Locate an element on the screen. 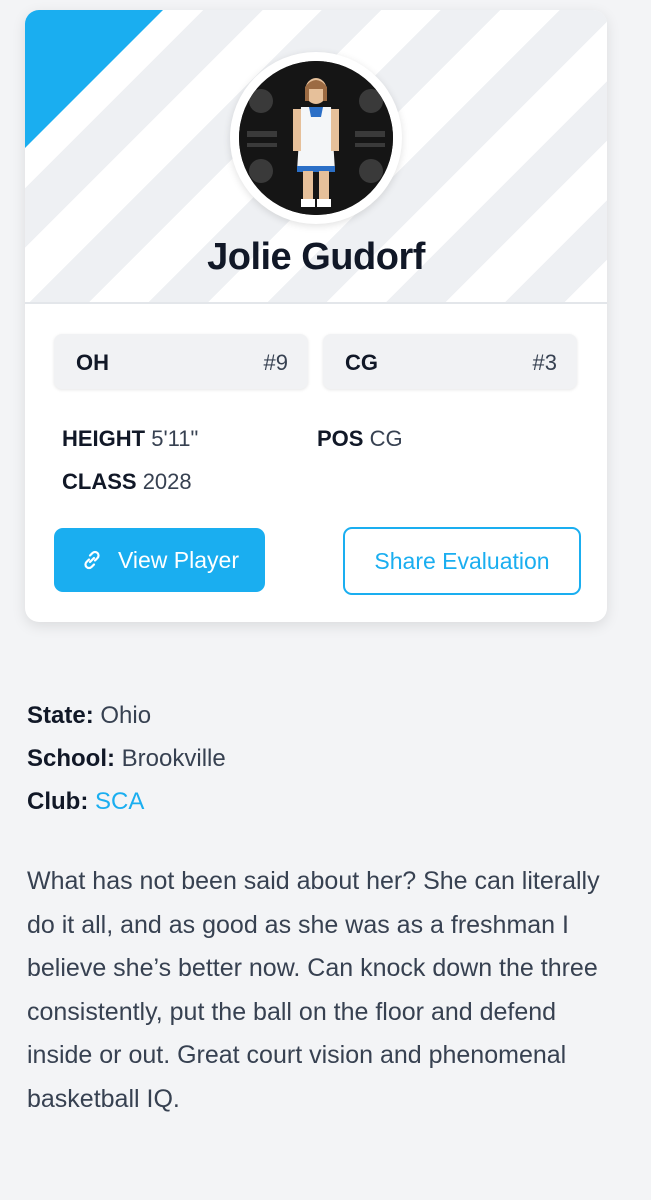 This screenshot has height=1200, width=651. jersey-number: #9 is located at coordinates (275, 362).